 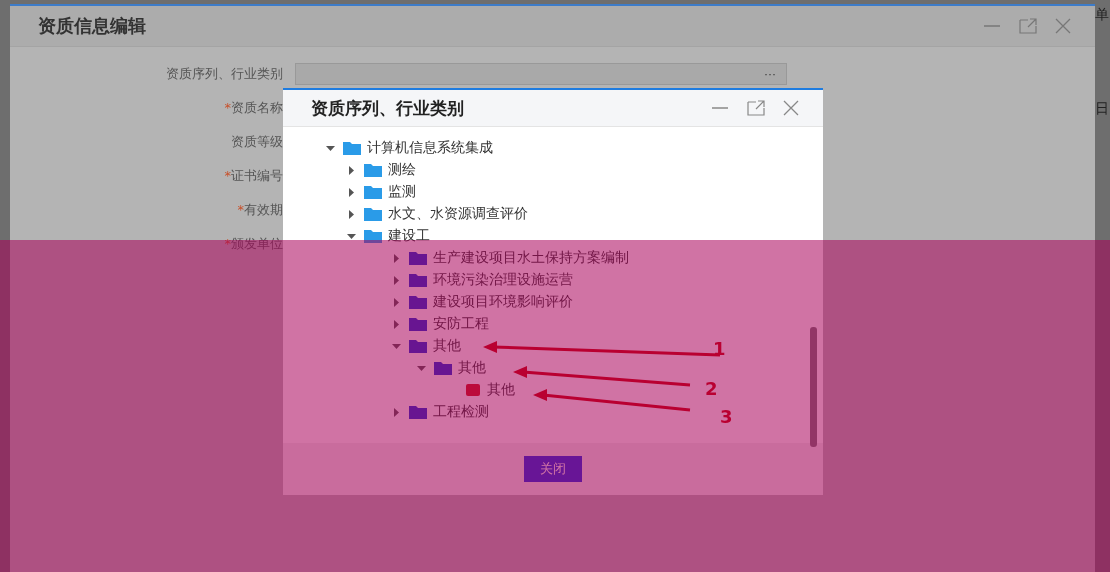 I want to click on dialog-title: 资质信息编辑, so click(x=92, y=26).